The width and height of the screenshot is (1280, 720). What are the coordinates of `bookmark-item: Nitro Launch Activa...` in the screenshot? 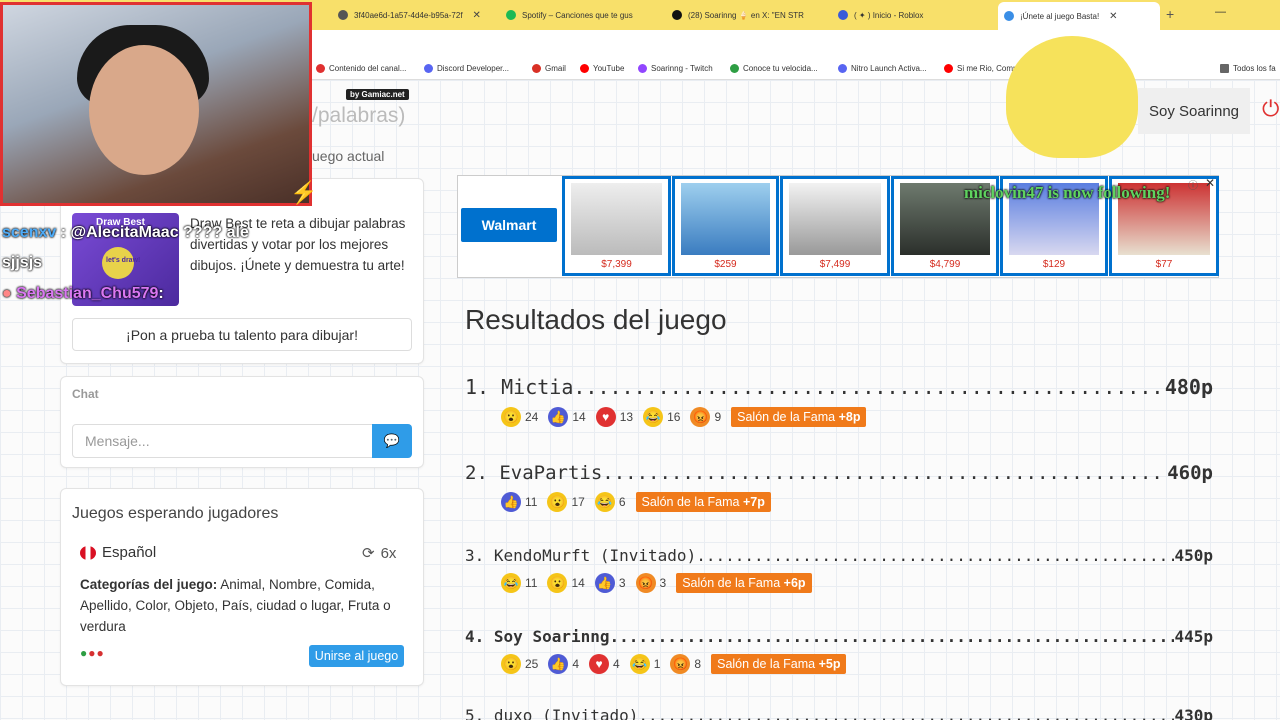 It's located at (882, 68).